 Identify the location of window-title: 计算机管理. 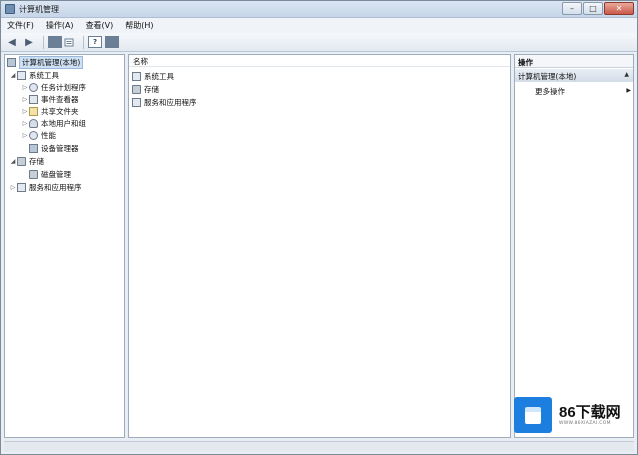
(39, 9).